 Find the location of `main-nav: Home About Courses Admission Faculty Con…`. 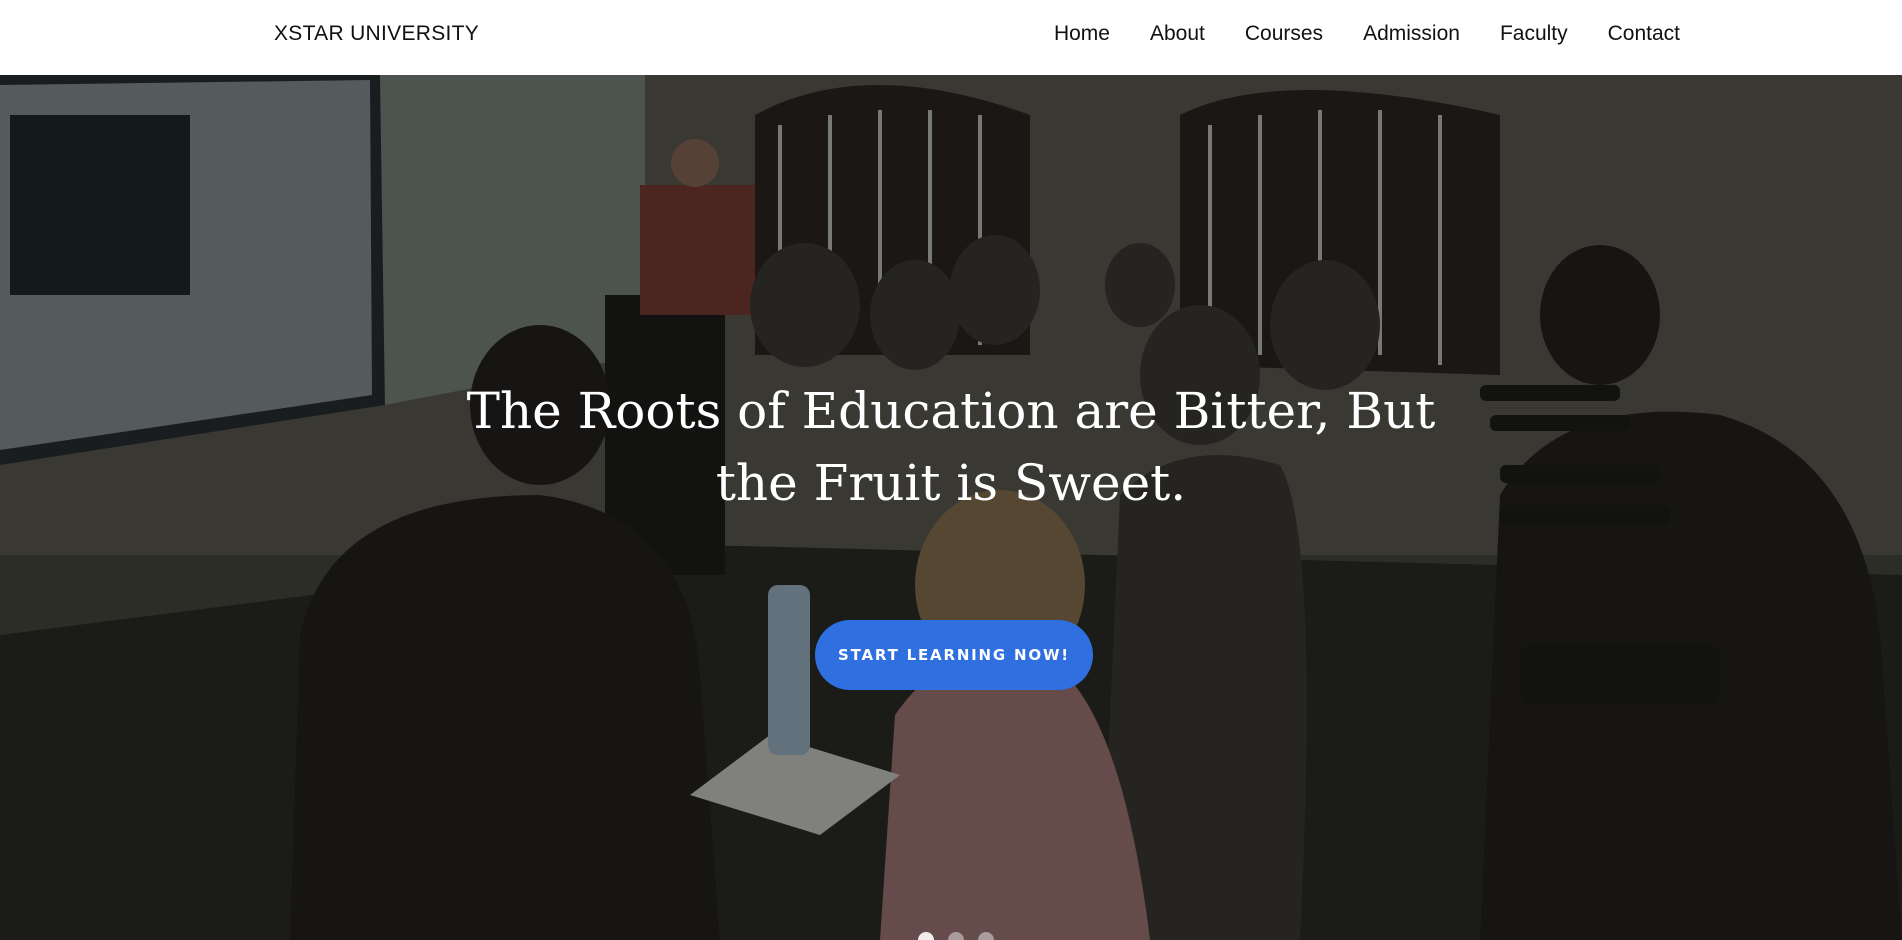

main-nav: Home About Courses Admission Faculty Con… is located at coordinates (1367, 34).